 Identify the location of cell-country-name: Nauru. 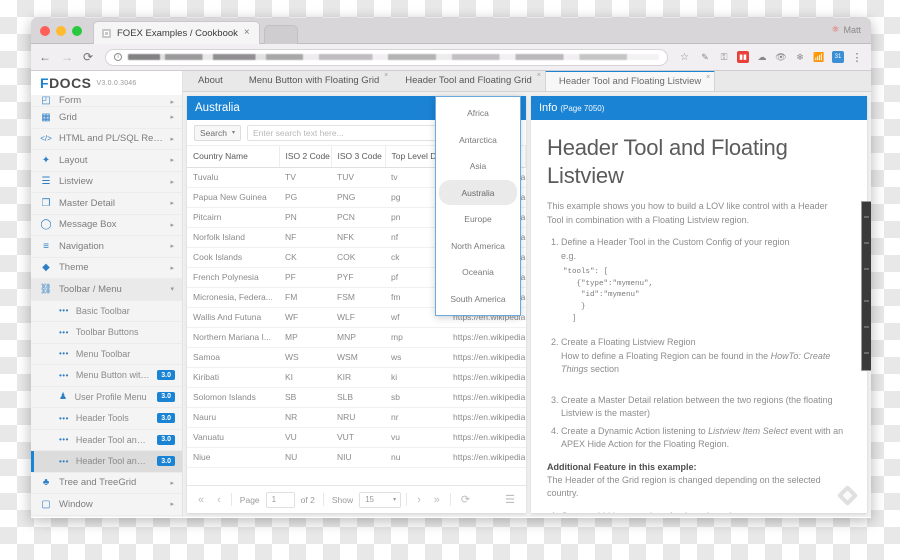
(233, 417).